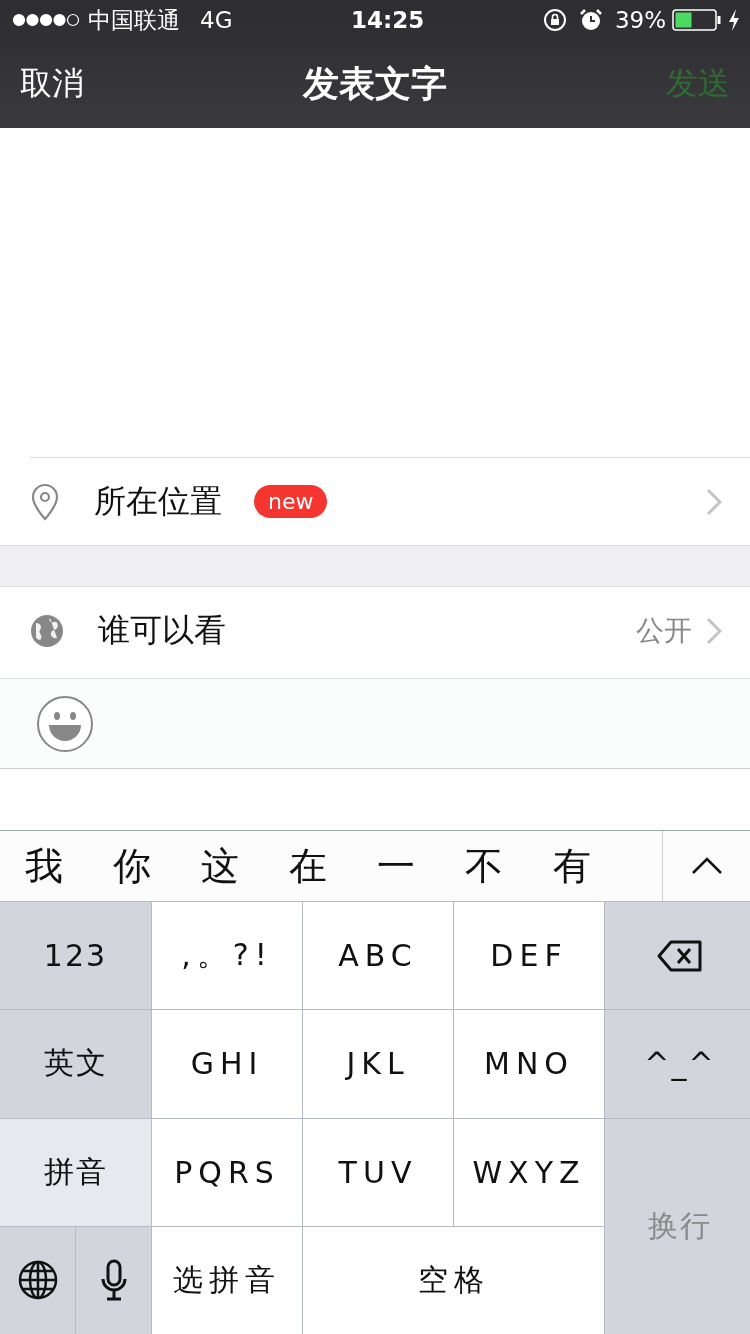 This screenshot has width=750, height=1334. I want to click on keyboard-key: PQRS, so click(227, 1172).